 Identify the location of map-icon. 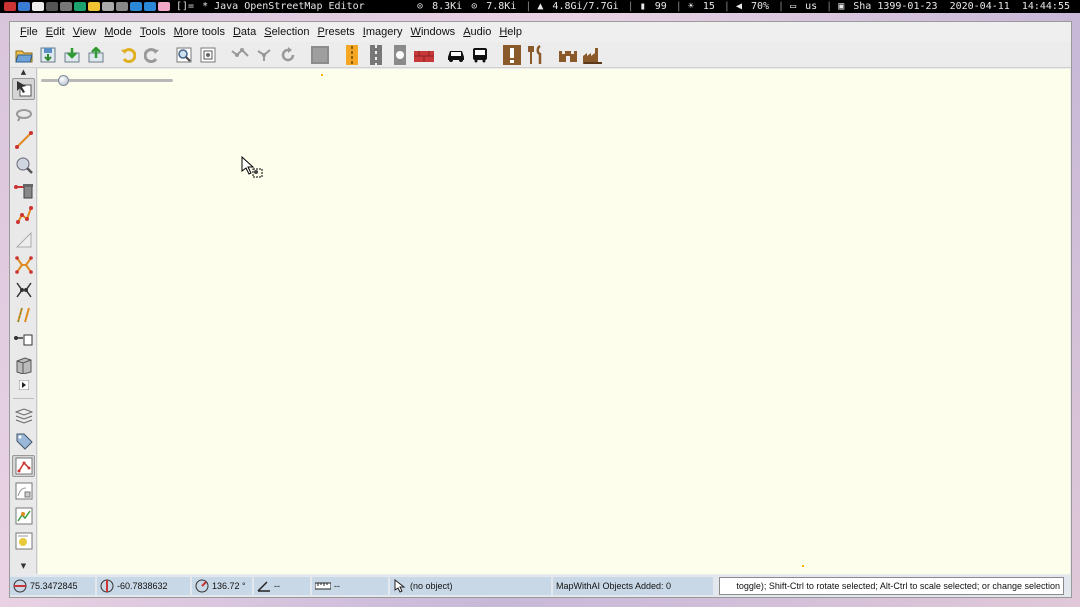
(23, 516).